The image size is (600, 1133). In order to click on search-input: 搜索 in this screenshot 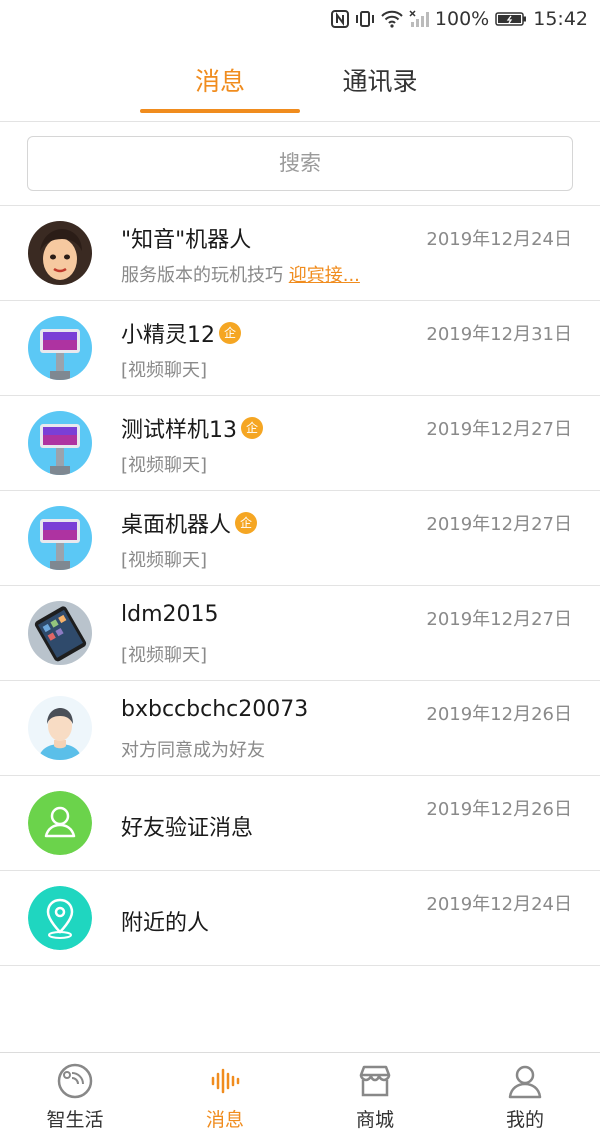, I will do `click(300, 163)`.